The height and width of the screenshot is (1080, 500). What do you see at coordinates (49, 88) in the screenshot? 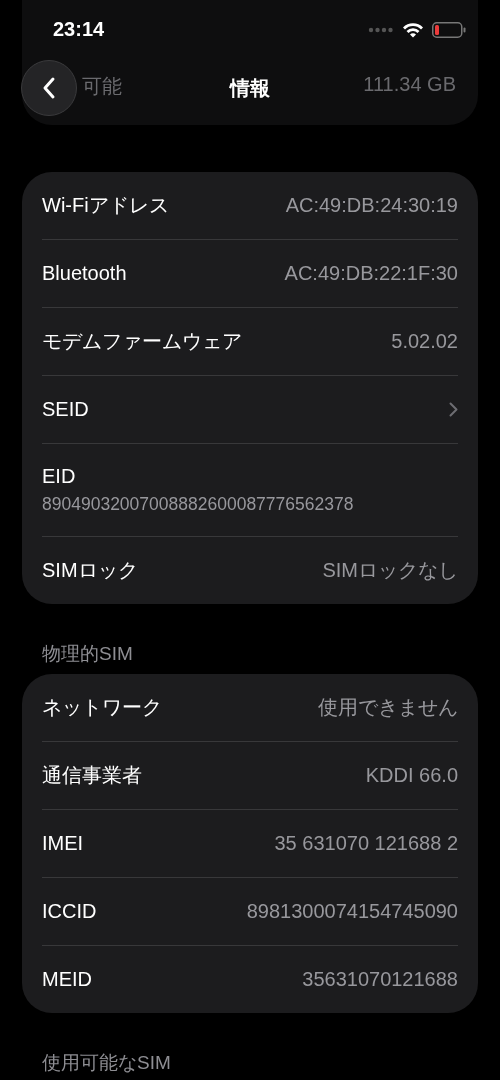
I see `chevron-left-icon` at bounding box center [49, 88].